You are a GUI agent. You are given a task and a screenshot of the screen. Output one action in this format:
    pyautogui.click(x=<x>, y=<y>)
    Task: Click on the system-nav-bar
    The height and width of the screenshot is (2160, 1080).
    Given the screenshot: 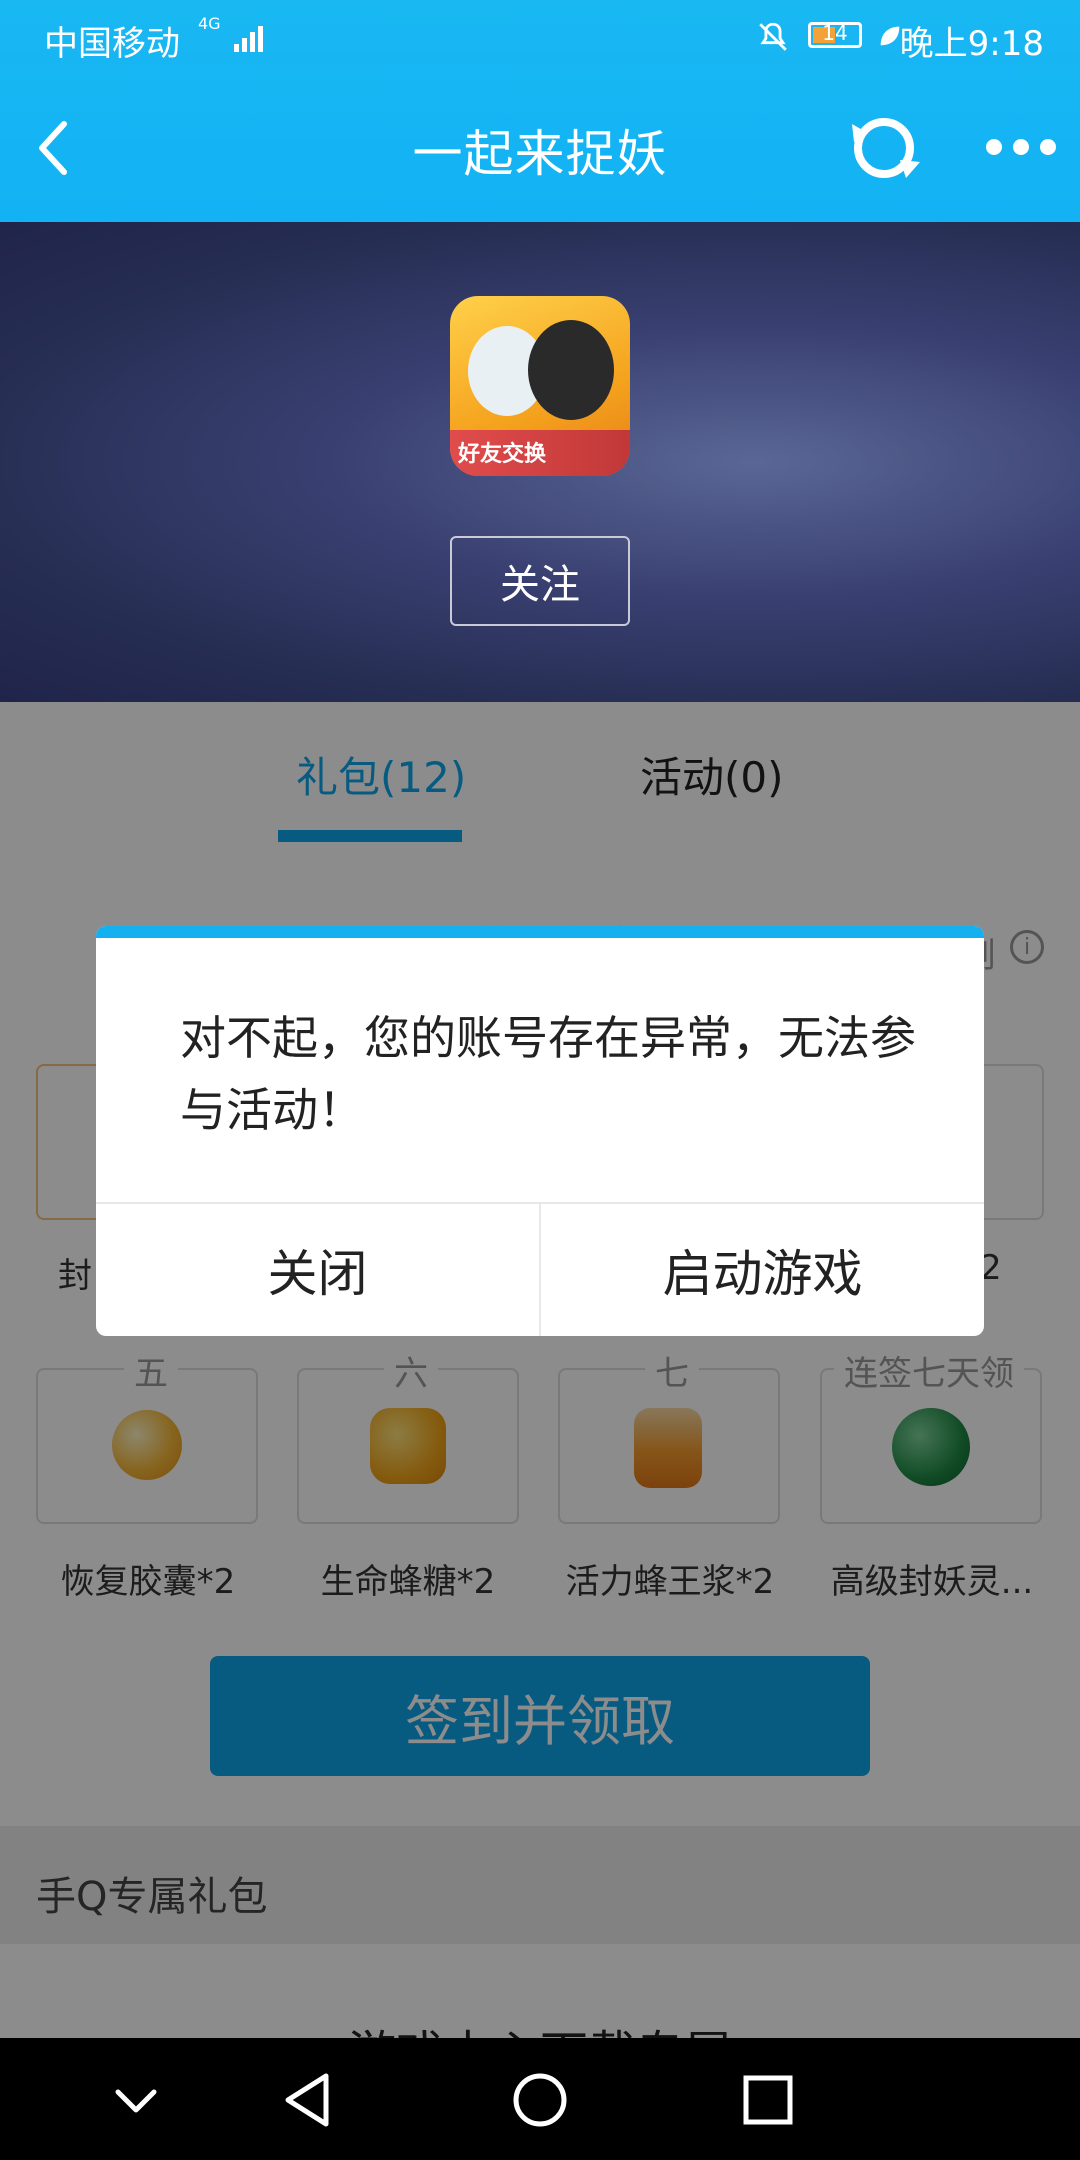 What is the action you would take?
    pyautogui.click(x=540, y=2099)
    